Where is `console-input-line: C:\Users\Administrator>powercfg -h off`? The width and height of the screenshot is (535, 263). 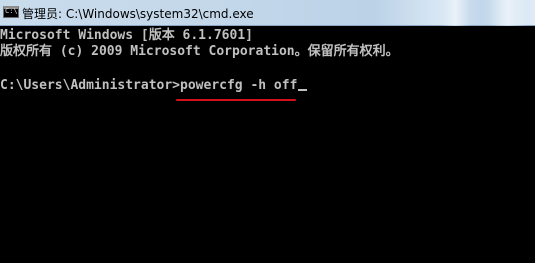 console-input-line: C:\Users\Administrator>powercfg -h off is located at coordinates (154, 86).